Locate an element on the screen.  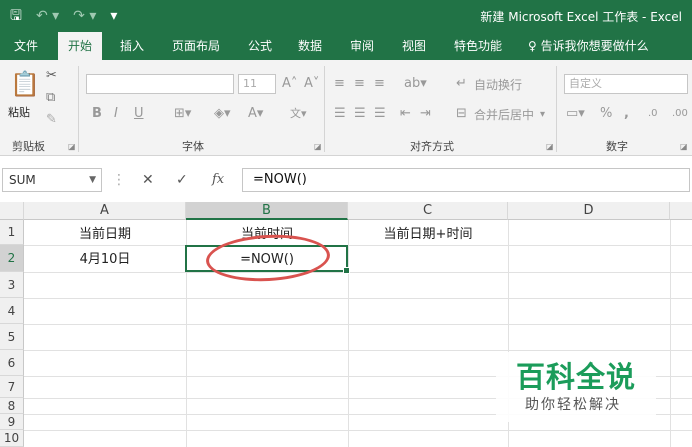
decrease-indent-icon: ⇤ is located at coordinates (405, 114).